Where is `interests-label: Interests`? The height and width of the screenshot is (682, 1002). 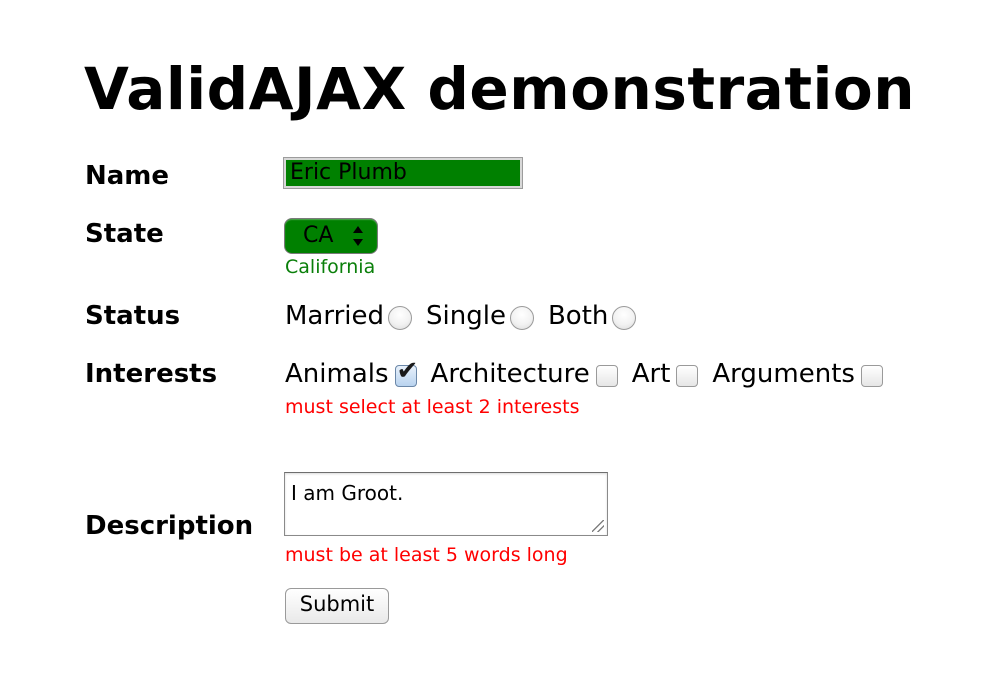 interests-label: Interests is located at coordinates (151, 374).